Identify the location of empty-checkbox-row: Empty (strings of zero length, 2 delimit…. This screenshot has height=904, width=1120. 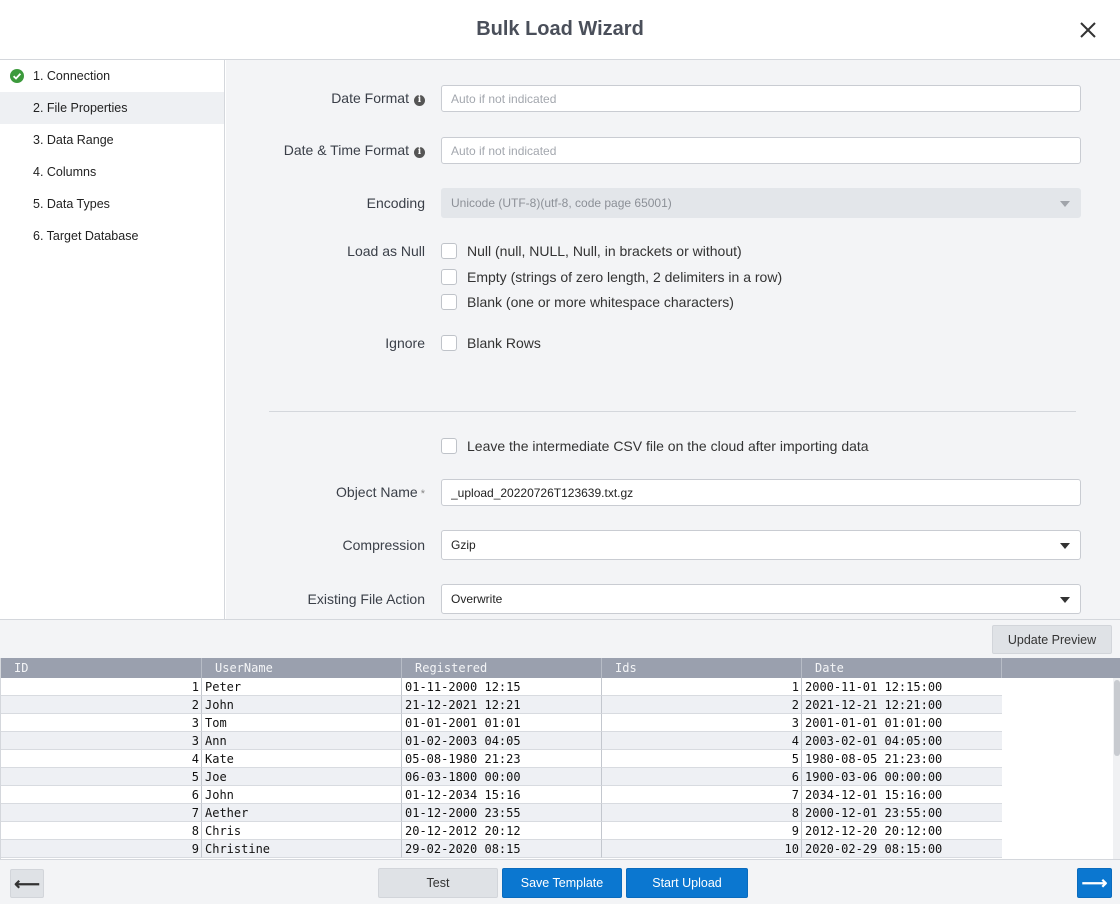
(611, 277).